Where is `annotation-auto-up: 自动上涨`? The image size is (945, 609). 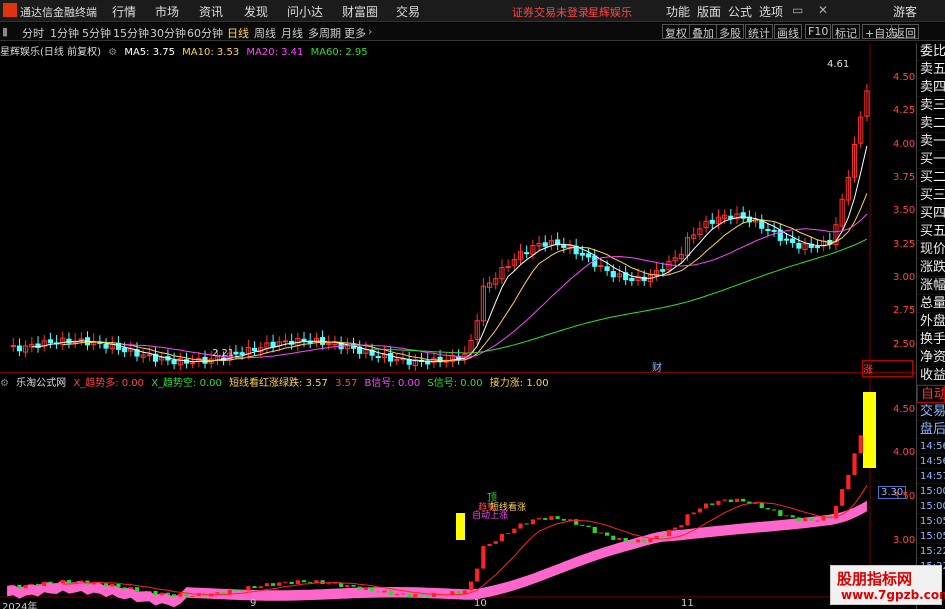
annotation-auto-up: 自动上涨 is located at coordinates (490, 516).